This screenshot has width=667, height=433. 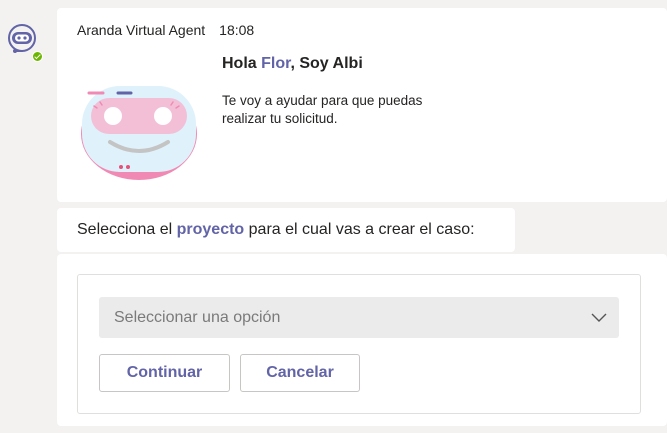 I want to click on prompt-suffix: para el cual vas a crear el caso:, so click(x=359, y=229).